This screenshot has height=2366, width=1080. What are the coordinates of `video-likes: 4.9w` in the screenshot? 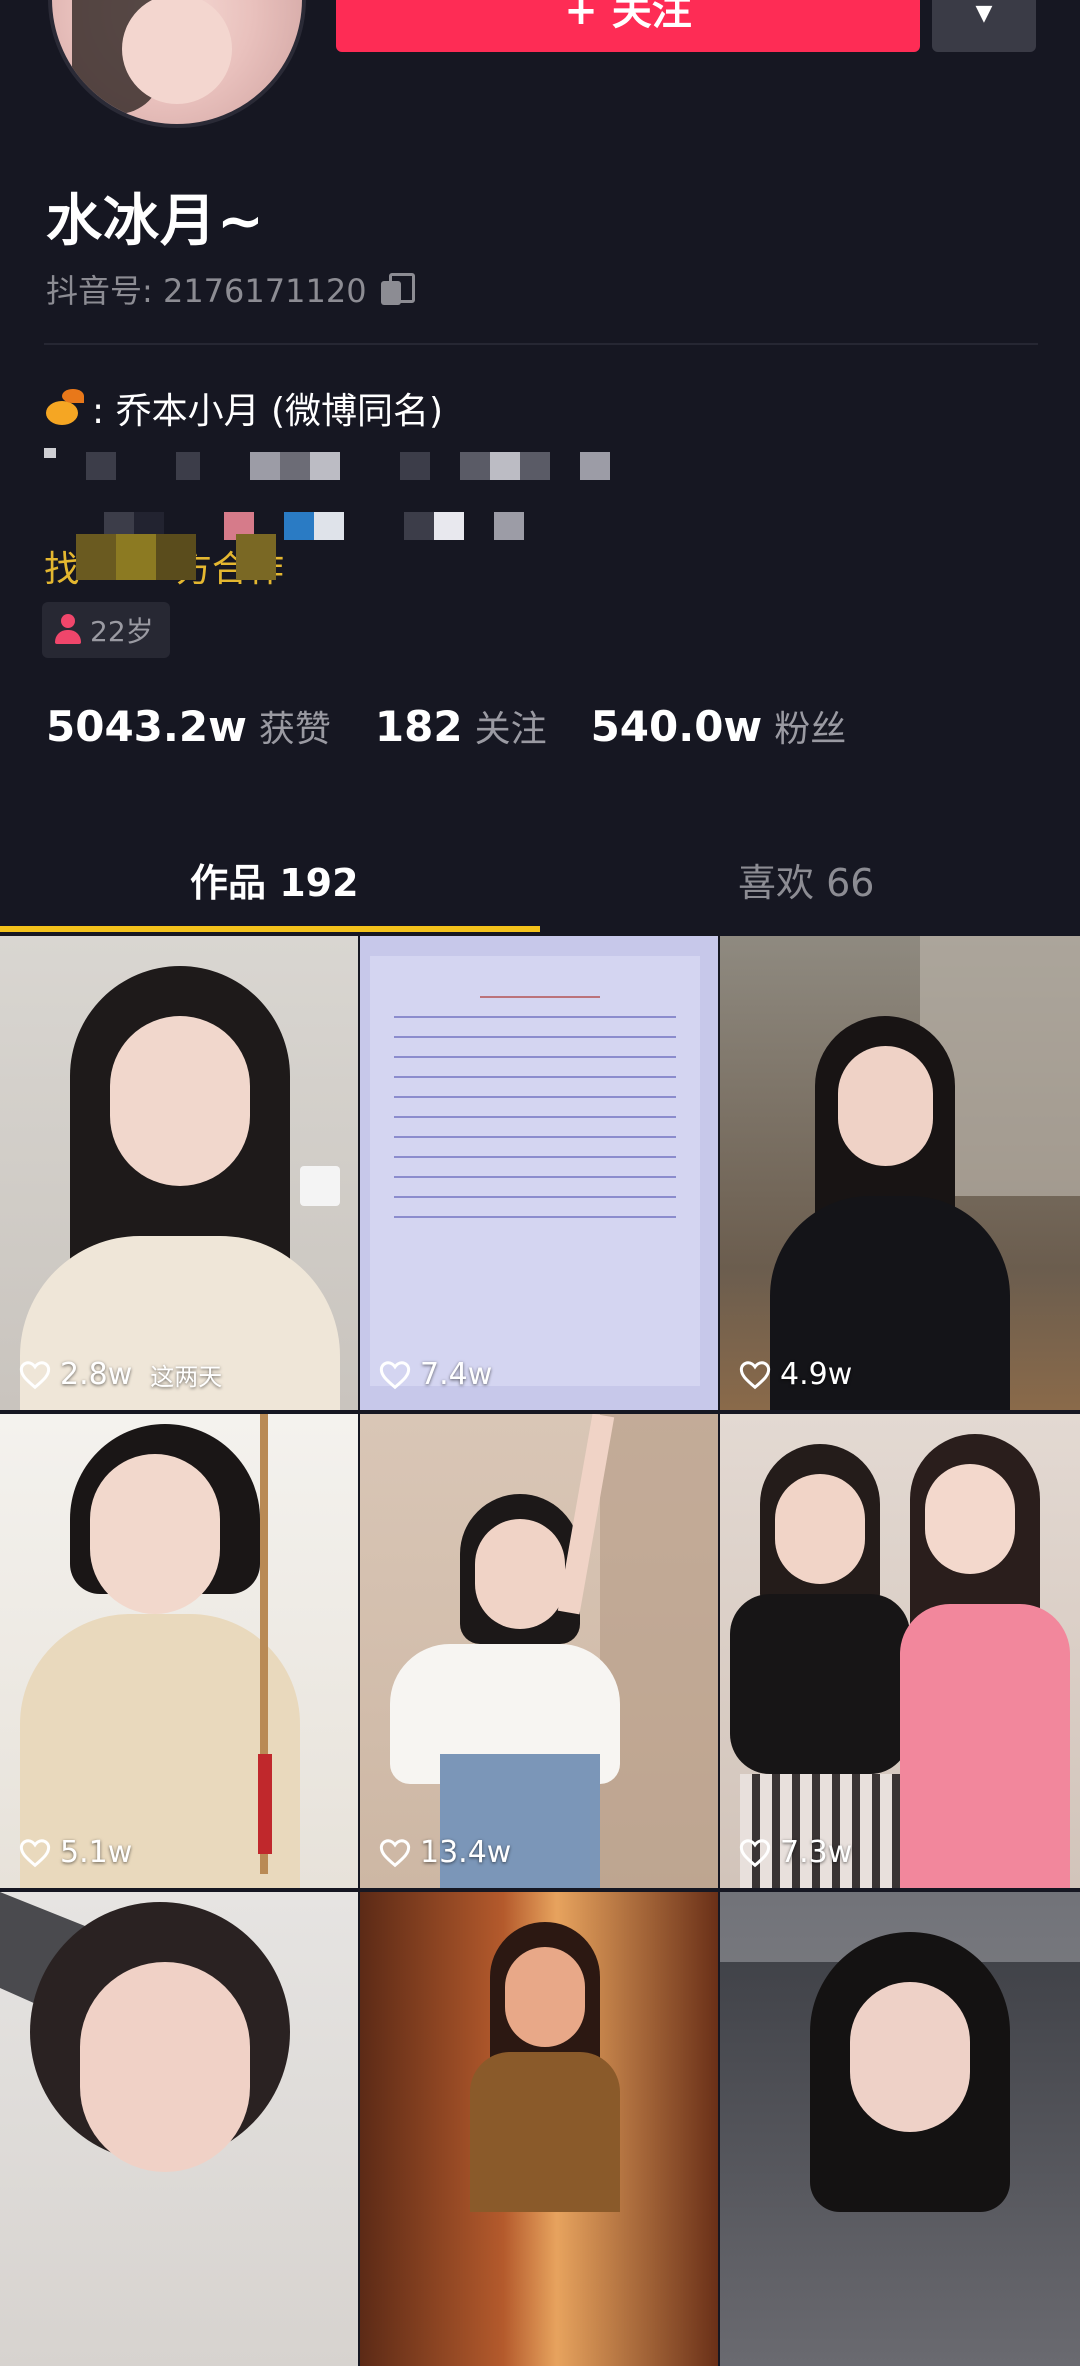 It's located at (795, 1374).